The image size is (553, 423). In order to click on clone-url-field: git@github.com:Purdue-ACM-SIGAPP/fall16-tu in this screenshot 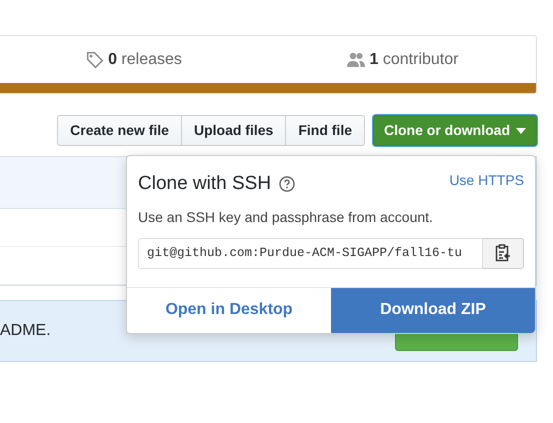, I will do `click(310, 253)`.